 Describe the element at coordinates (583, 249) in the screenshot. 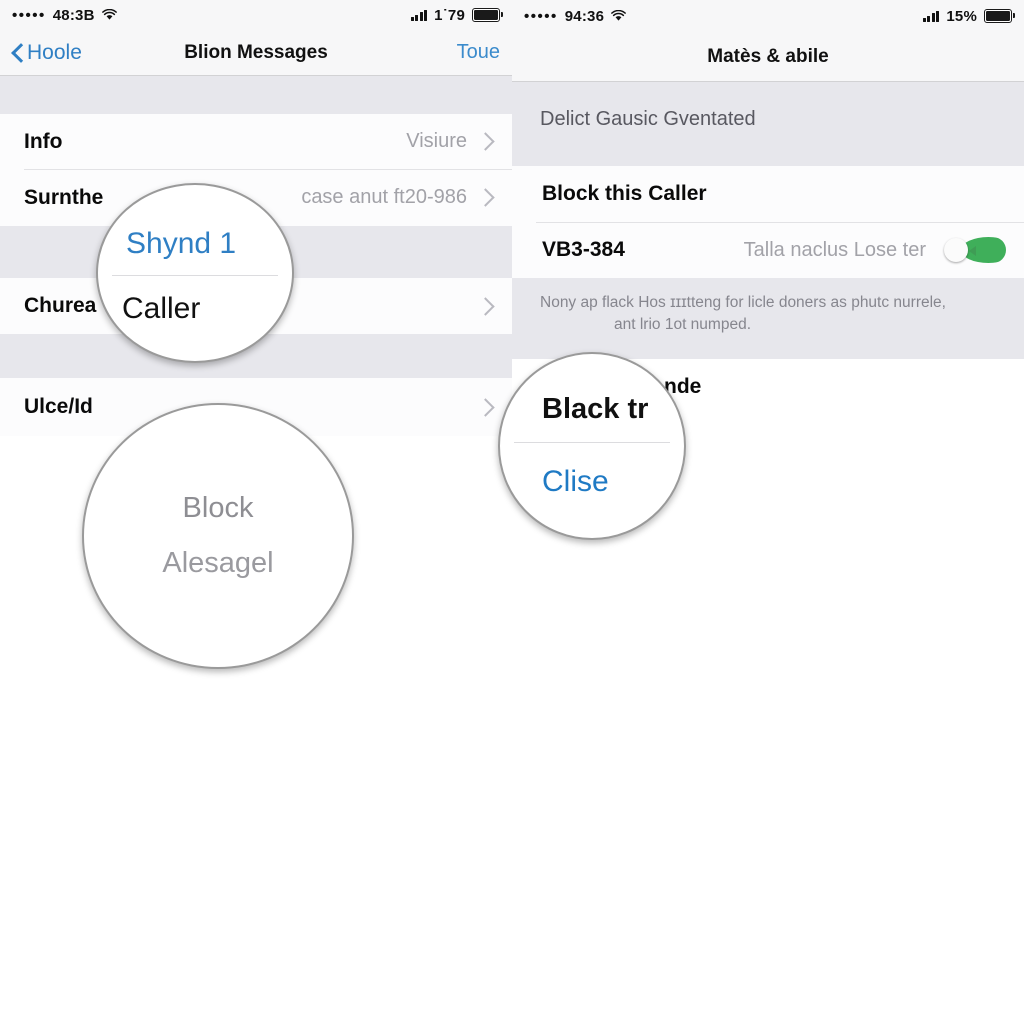

I see `row-label: VB3-384` at that location.